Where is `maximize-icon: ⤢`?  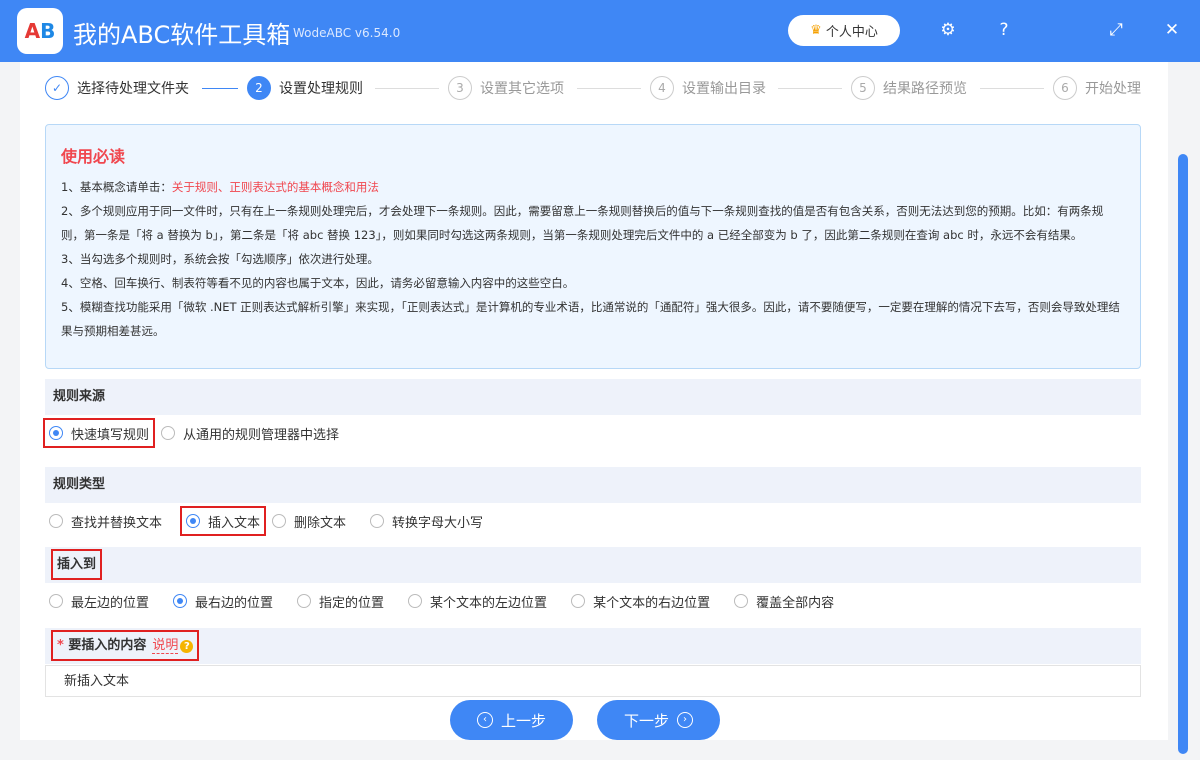
maximize-icon: ⤢ is located at coordinates (1116, 30).